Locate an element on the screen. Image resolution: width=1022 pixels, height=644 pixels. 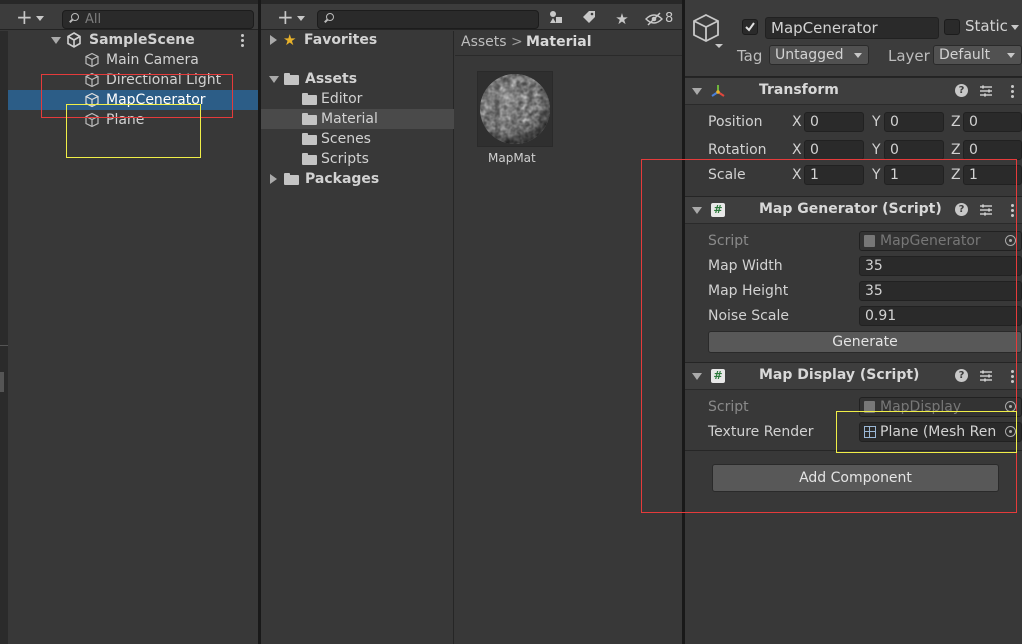
breadcrumb-current: Material is located at coordinates (559, 42).